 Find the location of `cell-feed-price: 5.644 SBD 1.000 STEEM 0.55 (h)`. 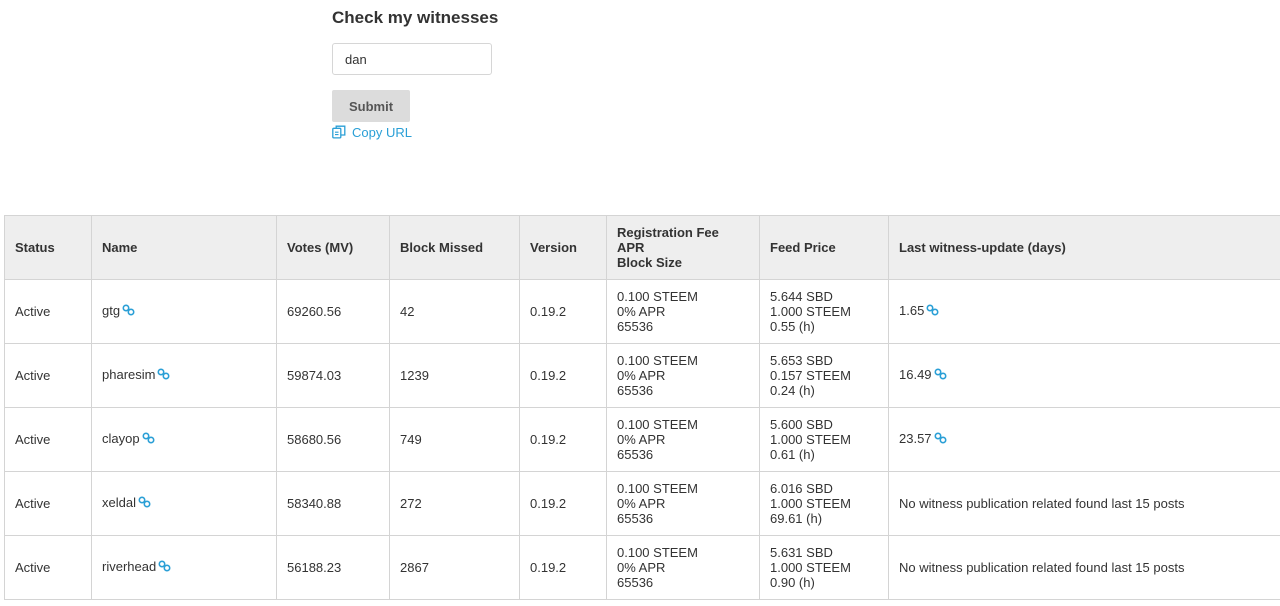

cell-feed-price: 5.644 SBD 1.000 STEEM 0.55 (h) is located at coordinates (824, 311).